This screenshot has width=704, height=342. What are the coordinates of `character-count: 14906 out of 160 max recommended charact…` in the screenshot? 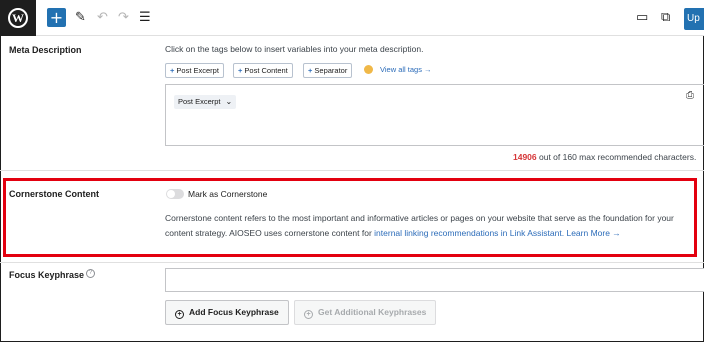 It's located at (604, 157).